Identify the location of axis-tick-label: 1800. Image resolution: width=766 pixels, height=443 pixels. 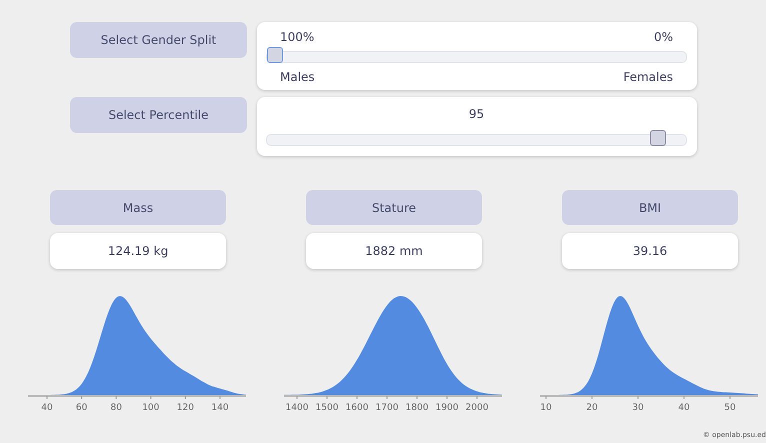
(417, 407).